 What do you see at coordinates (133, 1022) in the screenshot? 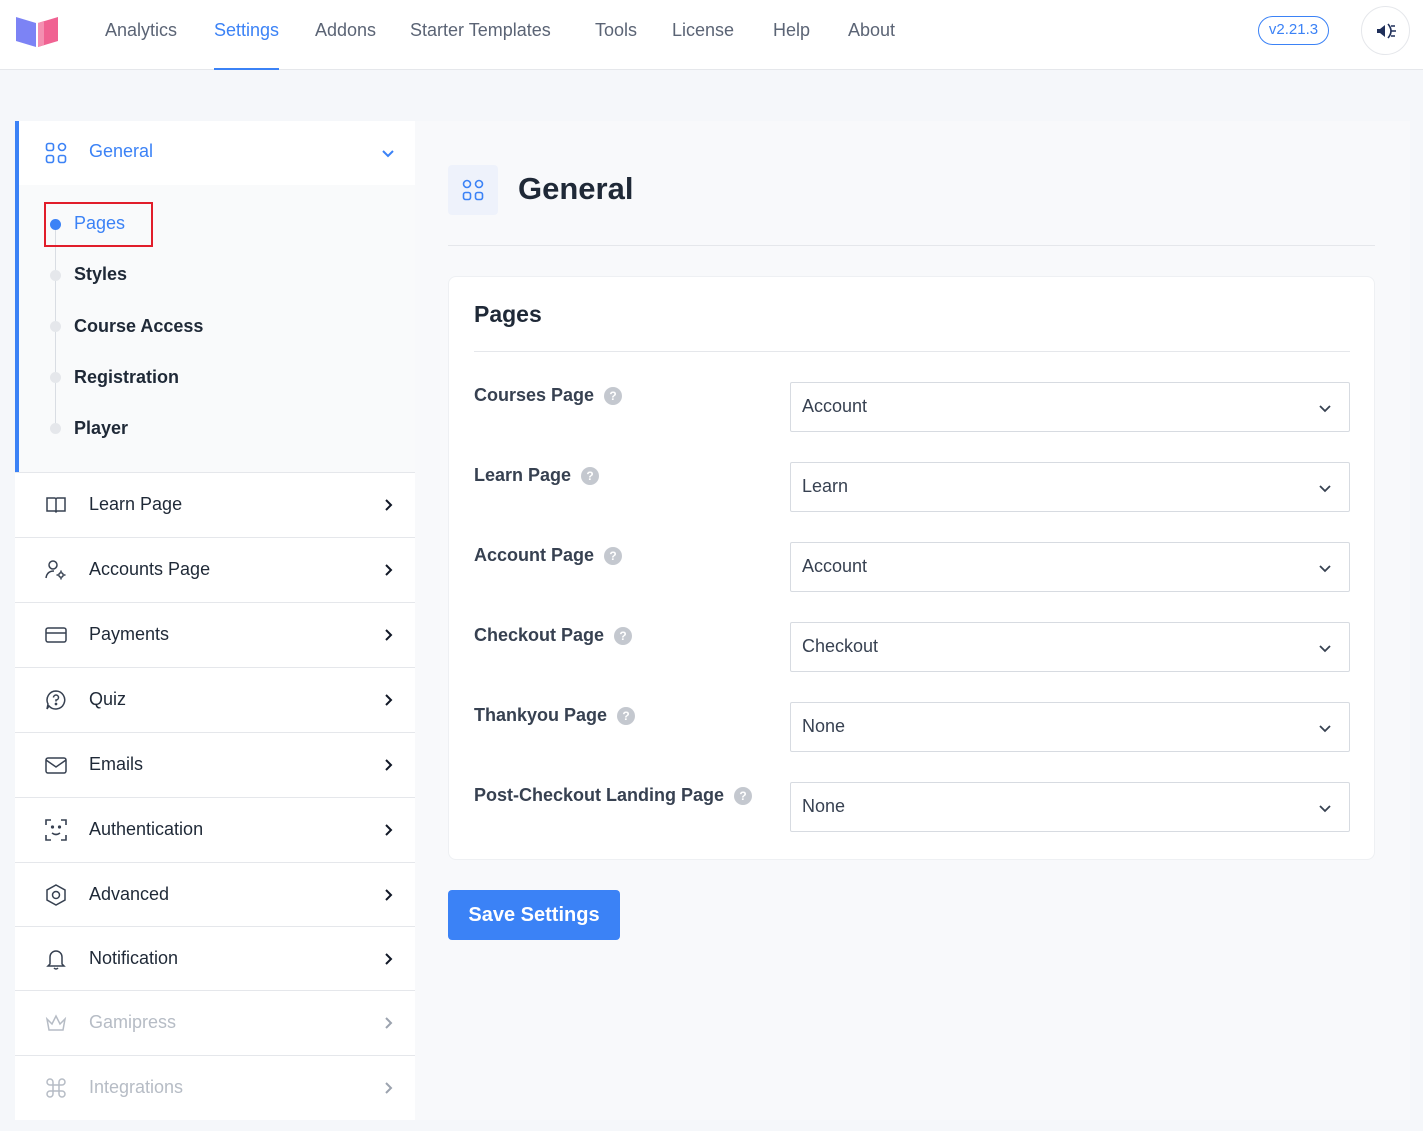
I see `sidebar-item-label: Gamipress` at bounding box center [133, 1022].